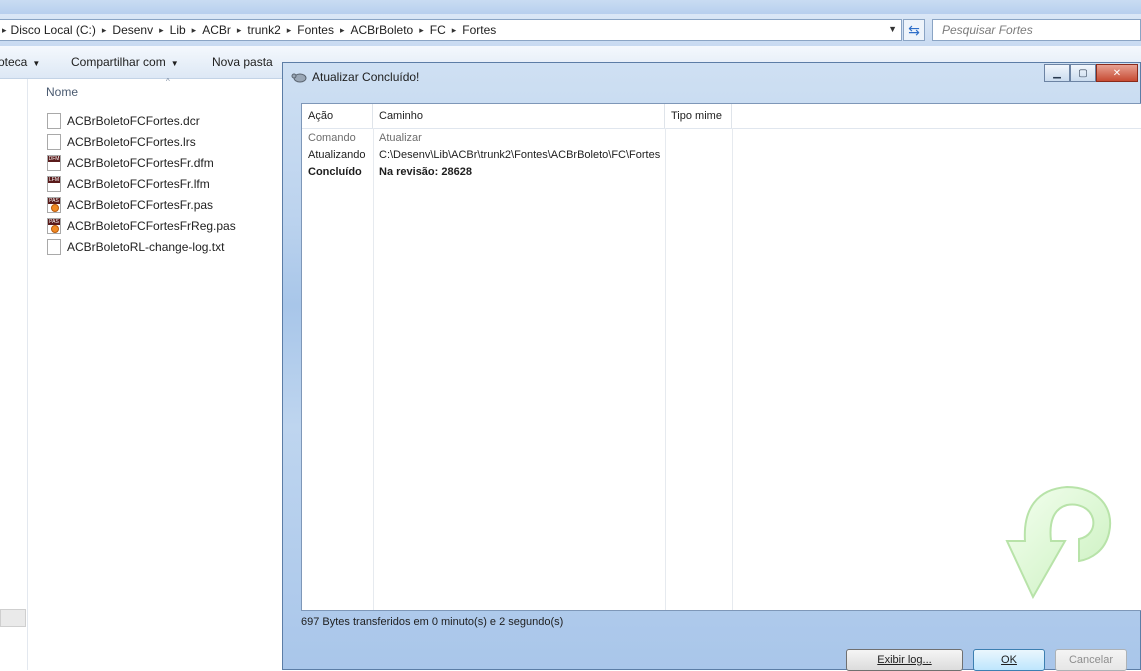  What do you see at coordinates (332, 138) in the screenshot?
I see `row-action: Comando` at bounding box center [332, 138].